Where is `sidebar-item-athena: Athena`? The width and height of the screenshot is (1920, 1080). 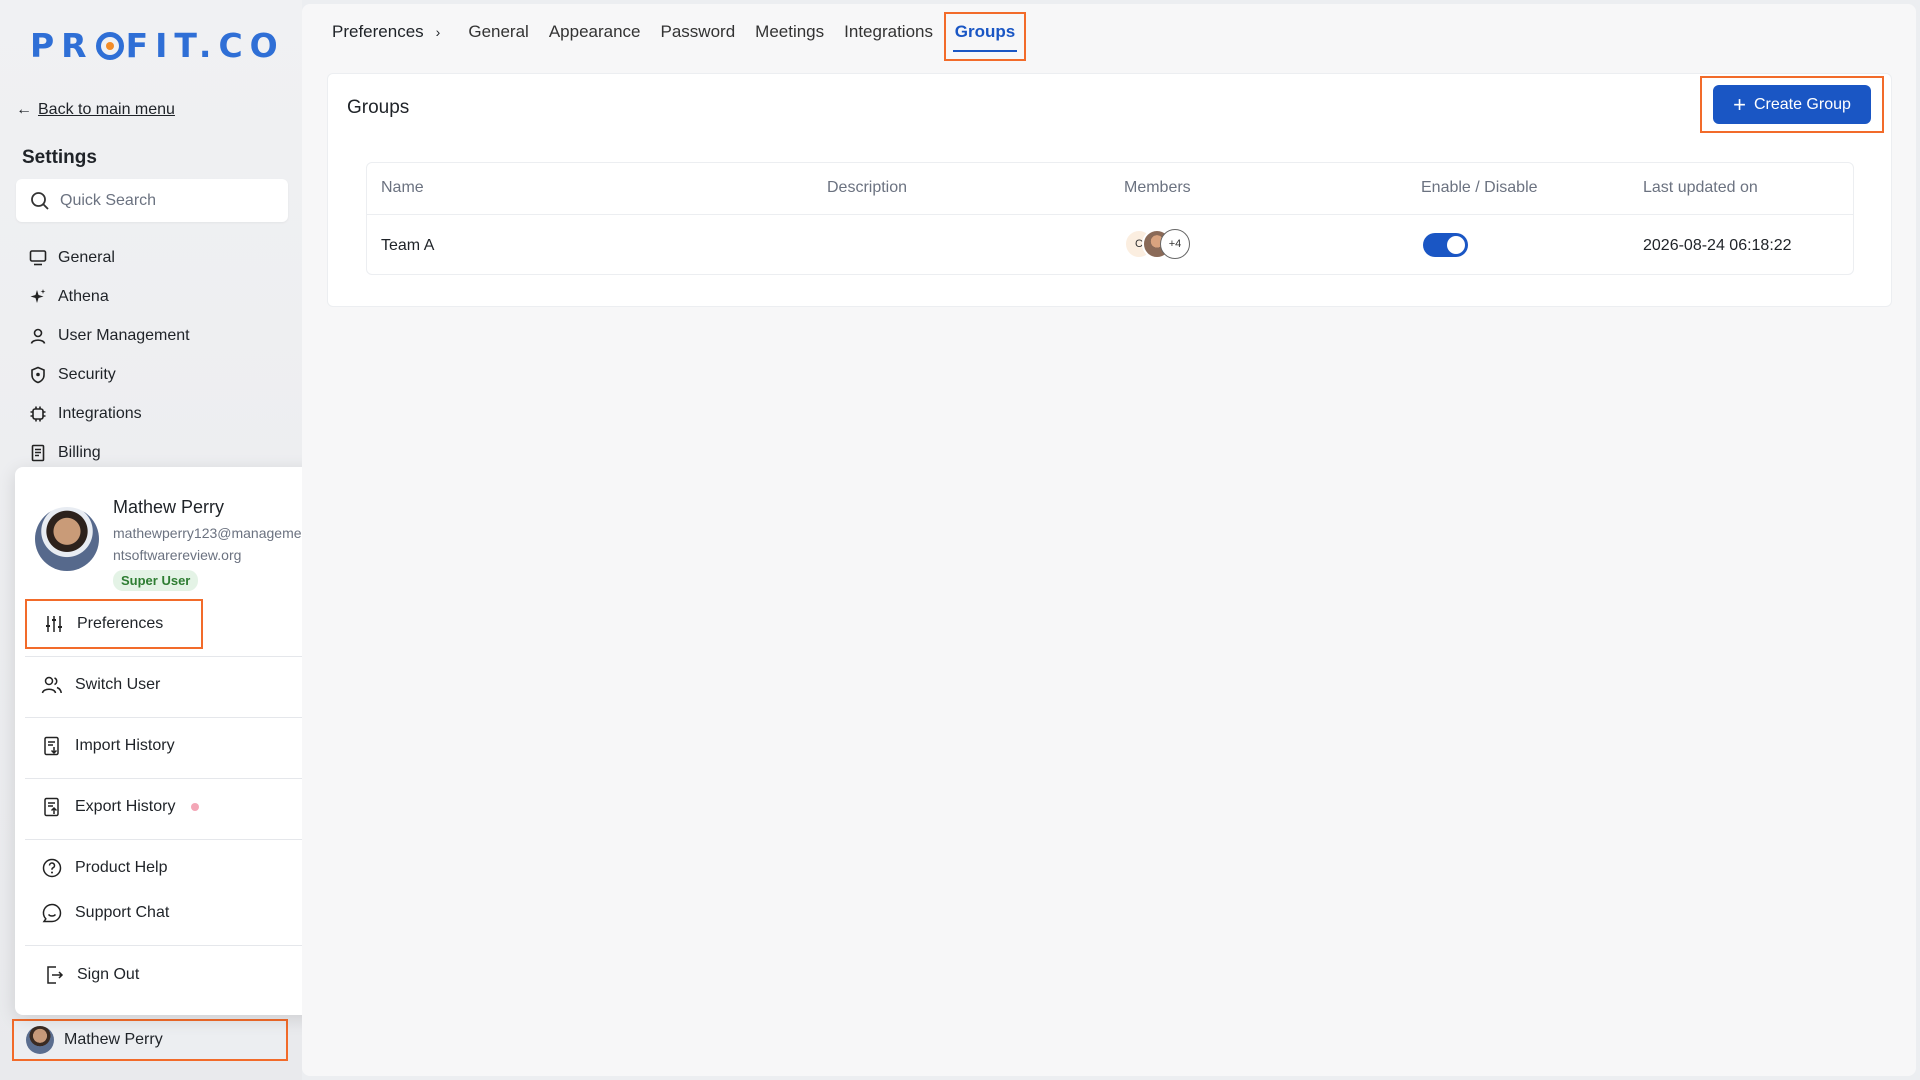
sidebar-item-athena: Athena is located at coordinates (109, 296).